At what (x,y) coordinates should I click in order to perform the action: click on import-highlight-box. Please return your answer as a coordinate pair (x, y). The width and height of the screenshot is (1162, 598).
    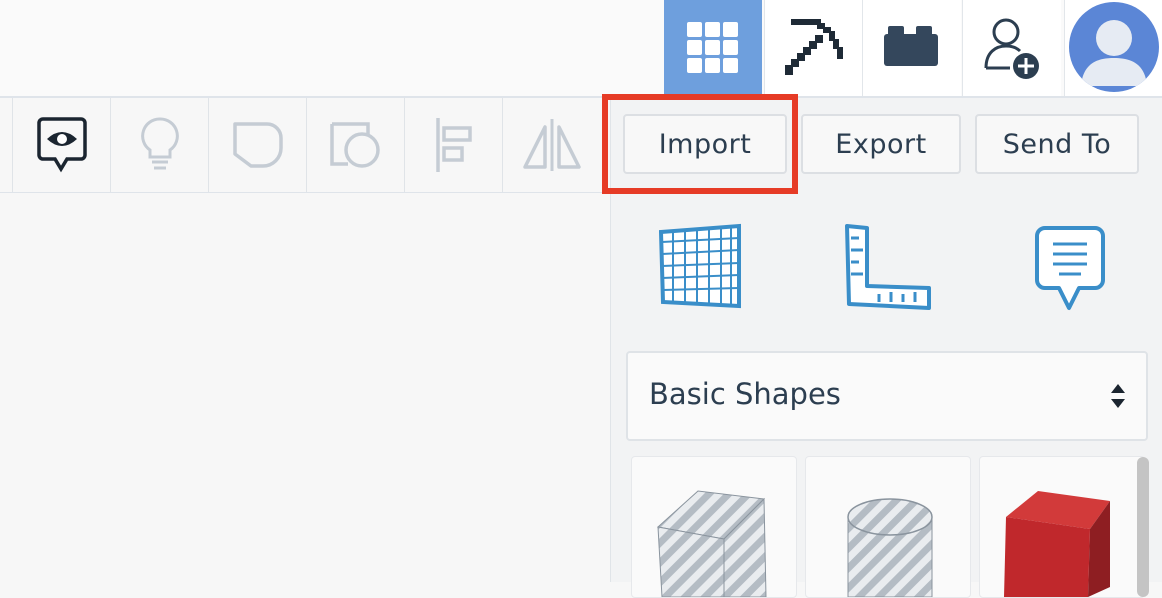
    Looking at the image, I should click on (700, 144).